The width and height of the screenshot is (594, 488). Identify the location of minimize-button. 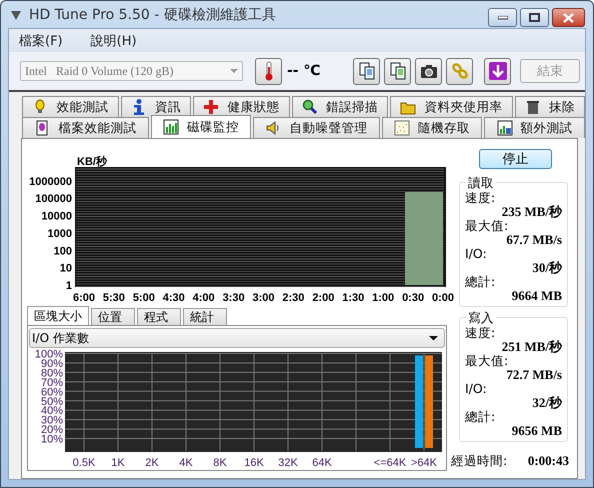
(502, 17).